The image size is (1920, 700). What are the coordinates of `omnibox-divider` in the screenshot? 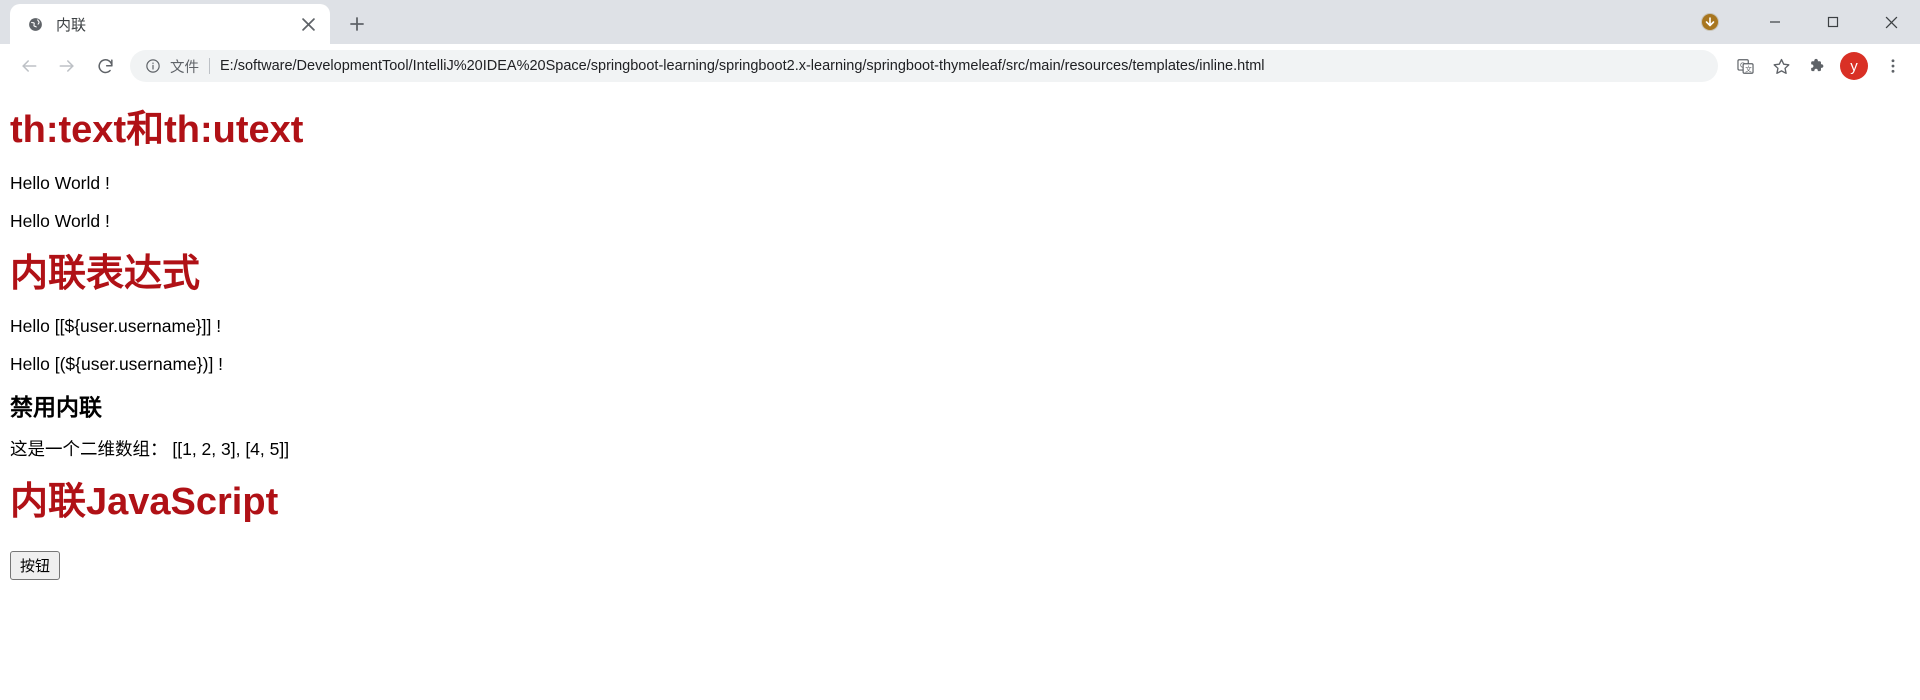 It's located at (209, 66).